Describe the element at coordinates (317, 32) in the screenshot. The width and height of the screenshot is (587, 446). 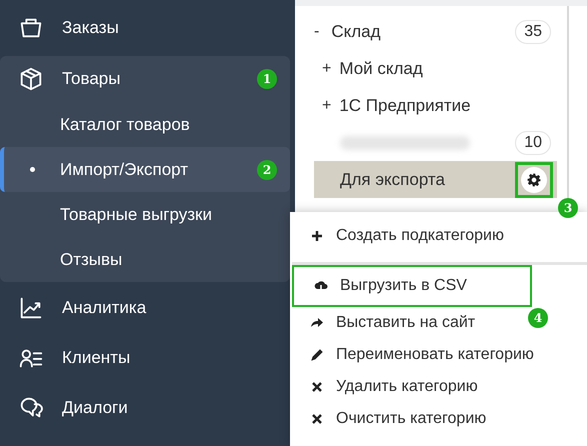
I see `collapse-toggle: -` at that location.